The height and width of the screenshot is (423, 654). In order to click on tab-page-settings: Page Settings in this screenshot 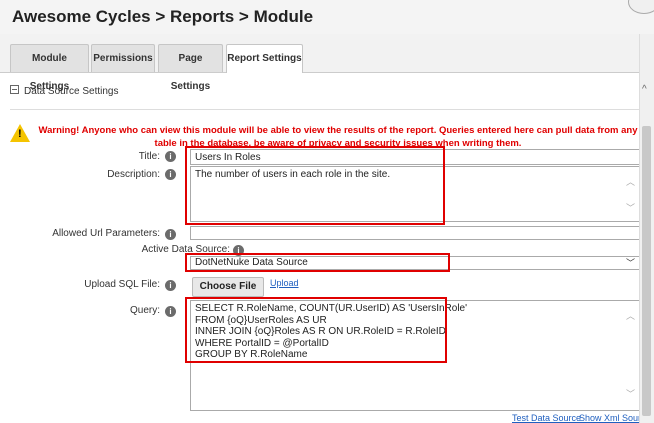, I will do `click(190, 68)`.